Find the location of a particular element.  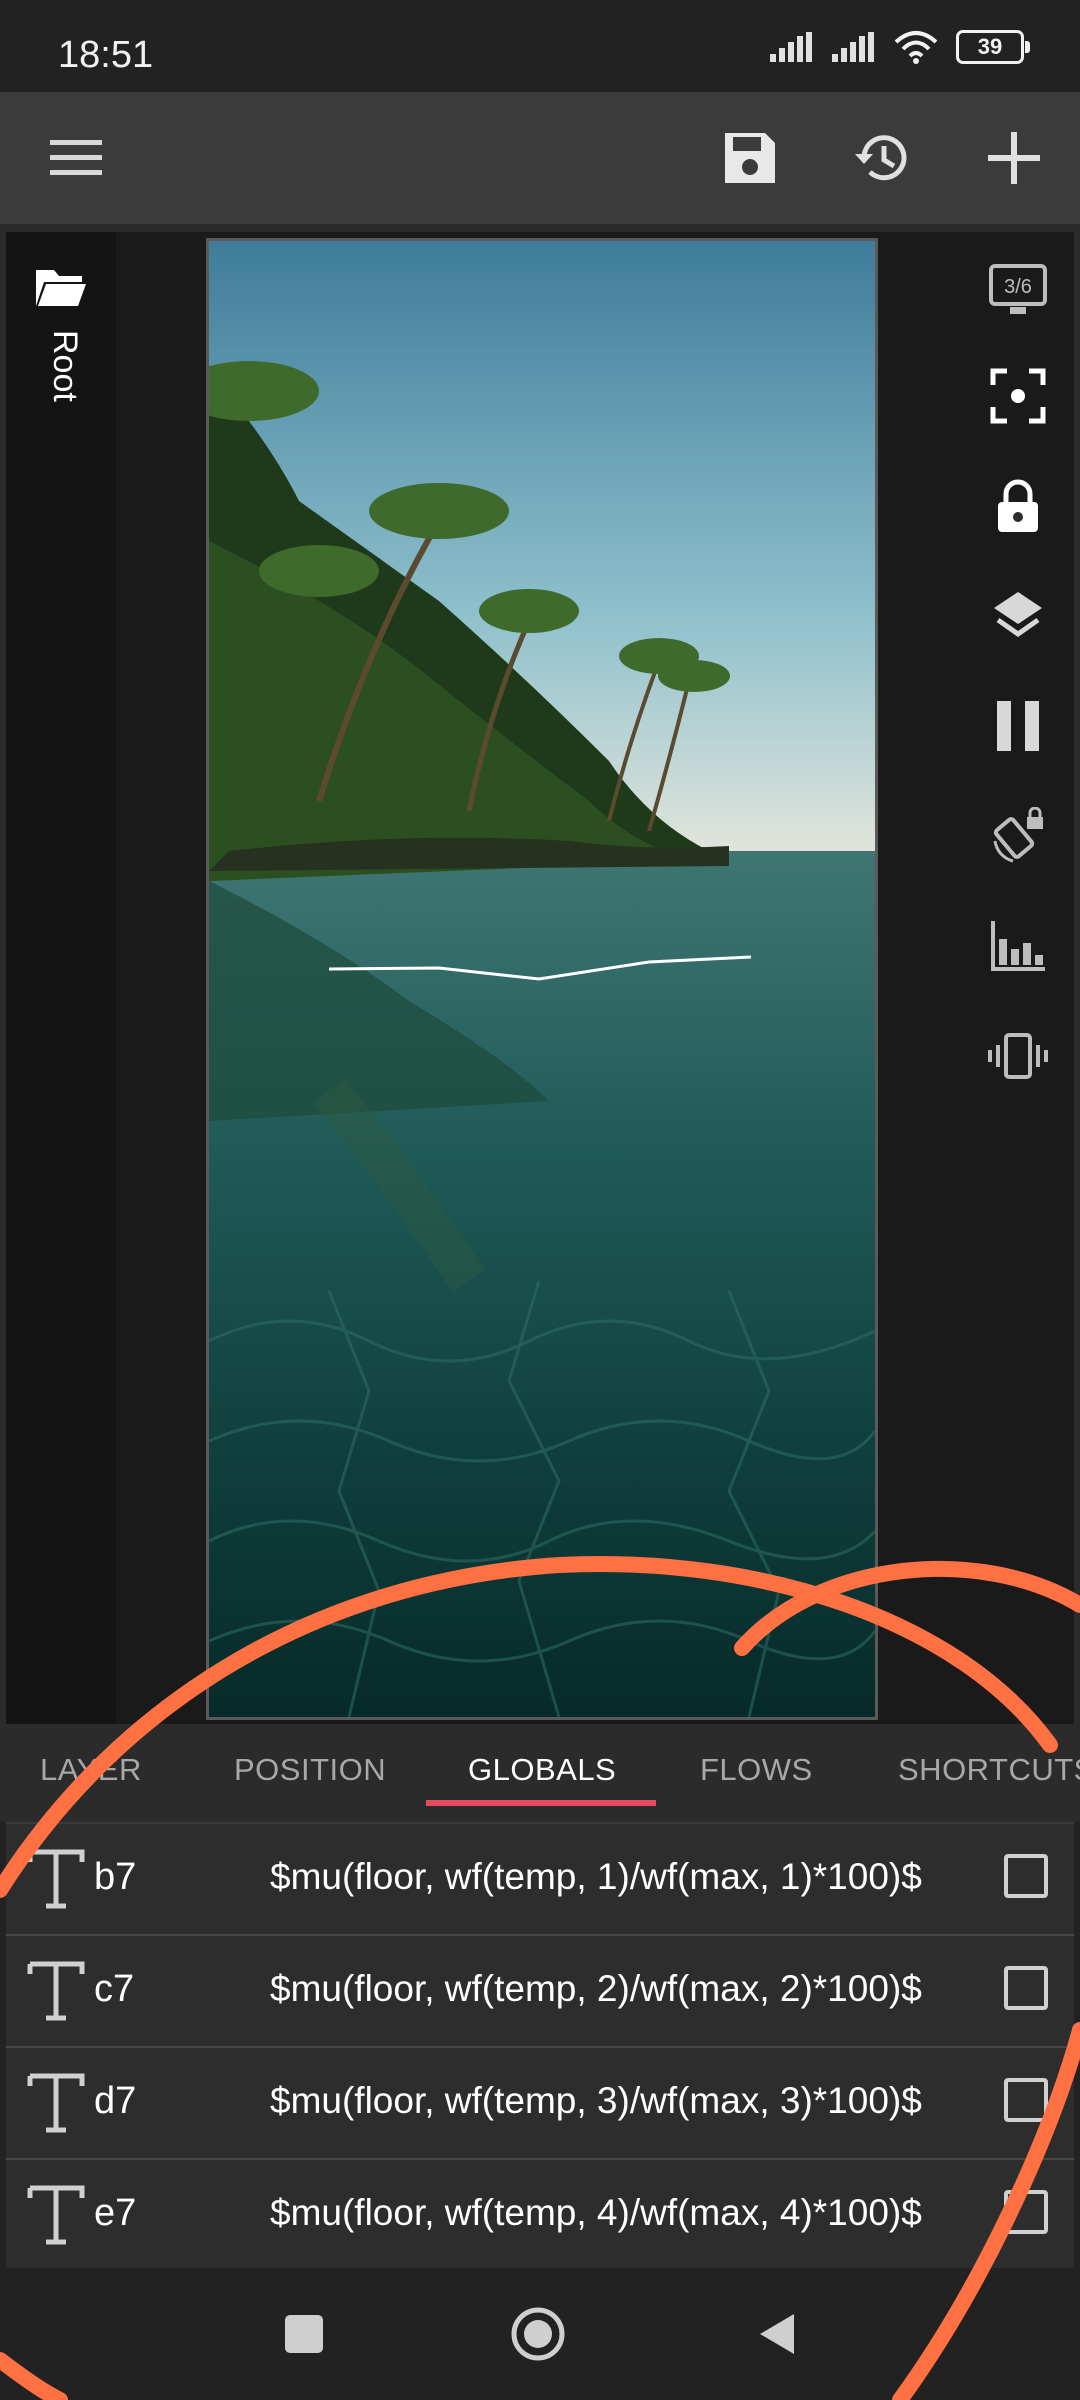

recents-button is located at coordinates (304, 2334).